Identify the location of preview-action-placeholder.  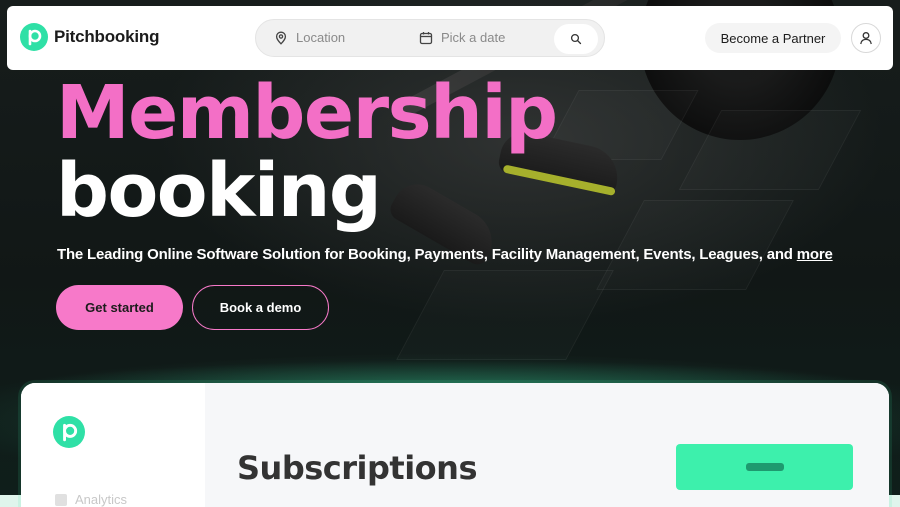
(764, 467).